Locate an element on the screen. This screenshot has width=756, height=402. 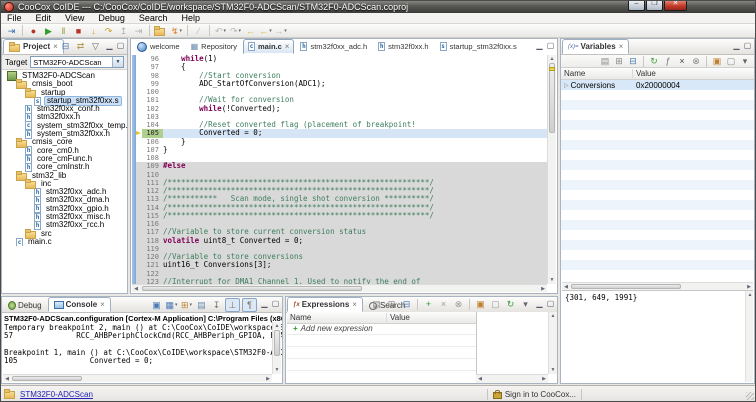
line-number: 118 is located at coordinates (152, 241).